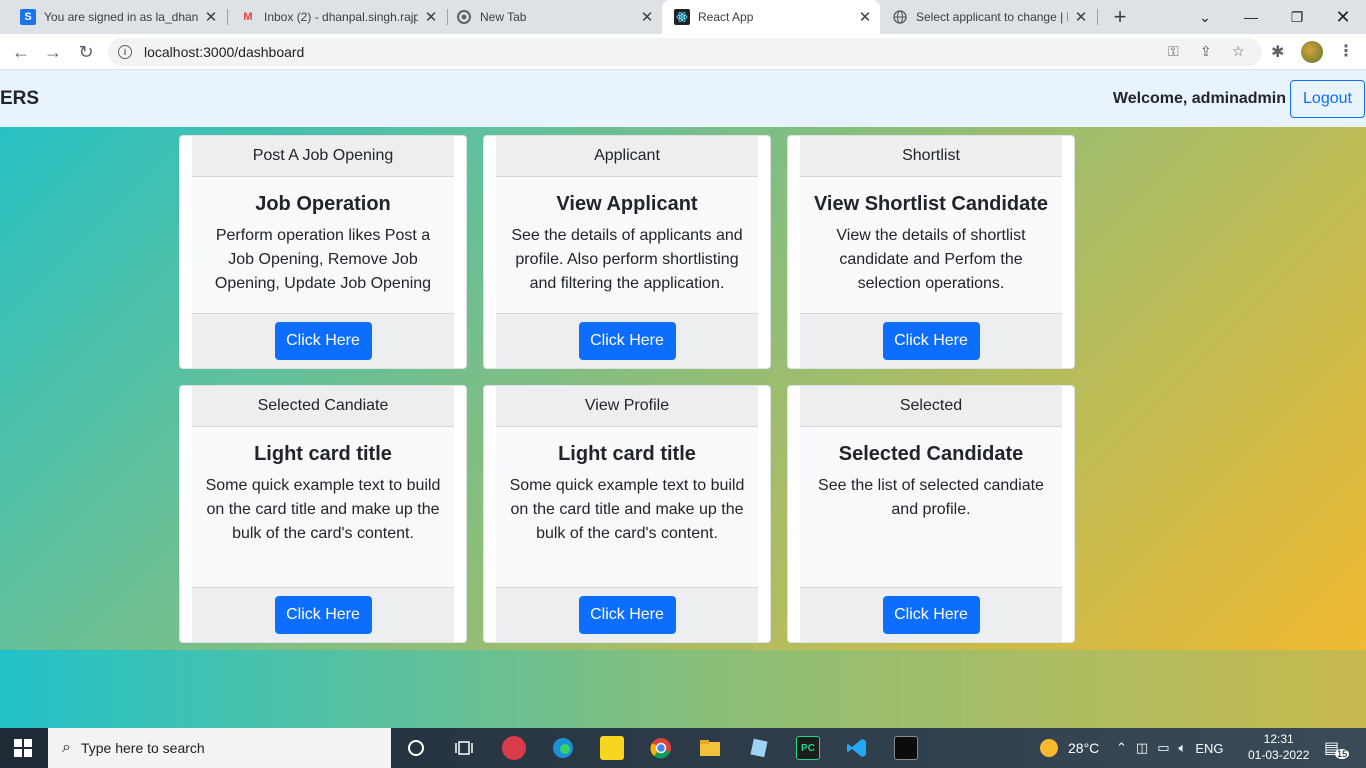 The height and width of the screenshot is (768, 1366). Describe the element at coordinates (1205, 17) in the screenshot. I see `tab-search-chevron-down-icon: ⌄` at that location.